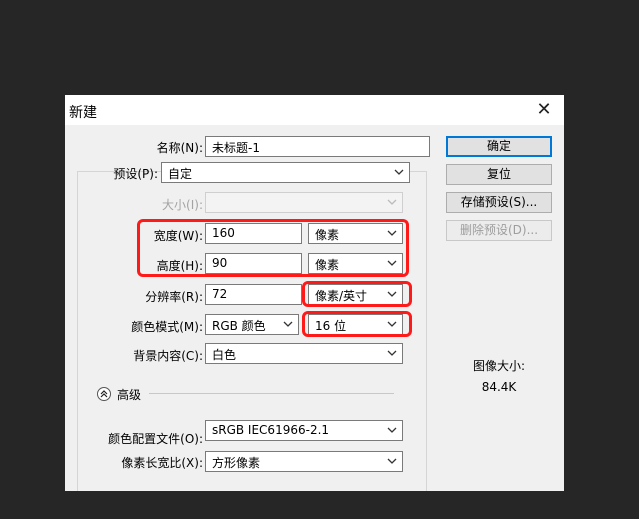 This screenshot has width=639, height=519. I want to click on resolution-unit-highlight-box, so click(357, 294).